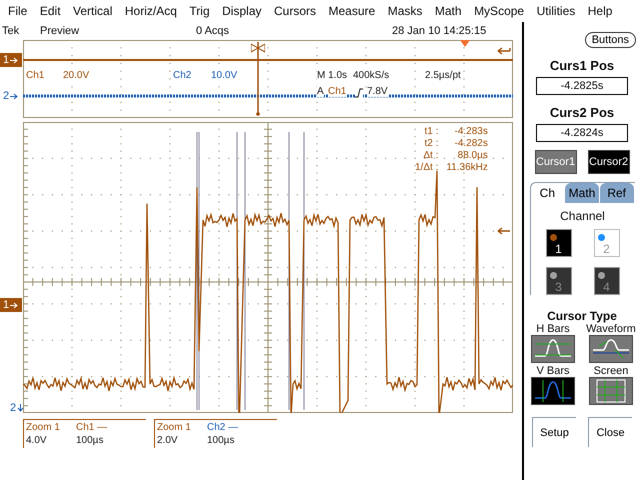  What do you see at coordinates (92, 427) in the screenshot?
I see `zoom-channel: Ch1 —` at bounding box center [92, 427].